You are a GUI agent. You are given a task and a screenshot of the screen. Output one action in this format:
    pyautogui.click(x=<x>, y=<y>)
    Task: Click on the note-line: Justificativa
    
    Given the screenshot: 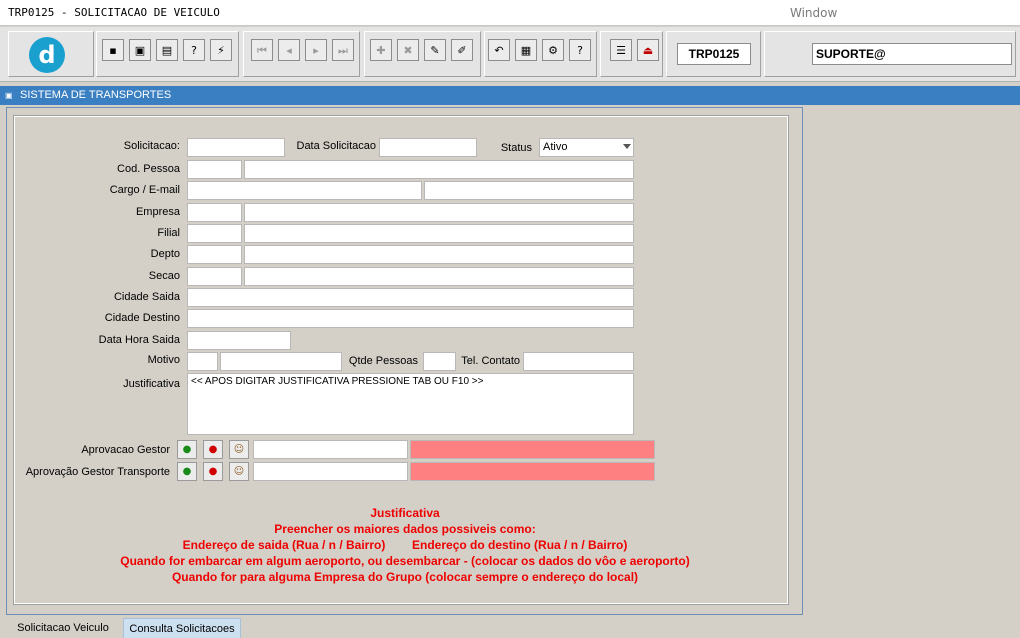 What is the action you would take?
    pyautogui.click(x=405, y=513)
    